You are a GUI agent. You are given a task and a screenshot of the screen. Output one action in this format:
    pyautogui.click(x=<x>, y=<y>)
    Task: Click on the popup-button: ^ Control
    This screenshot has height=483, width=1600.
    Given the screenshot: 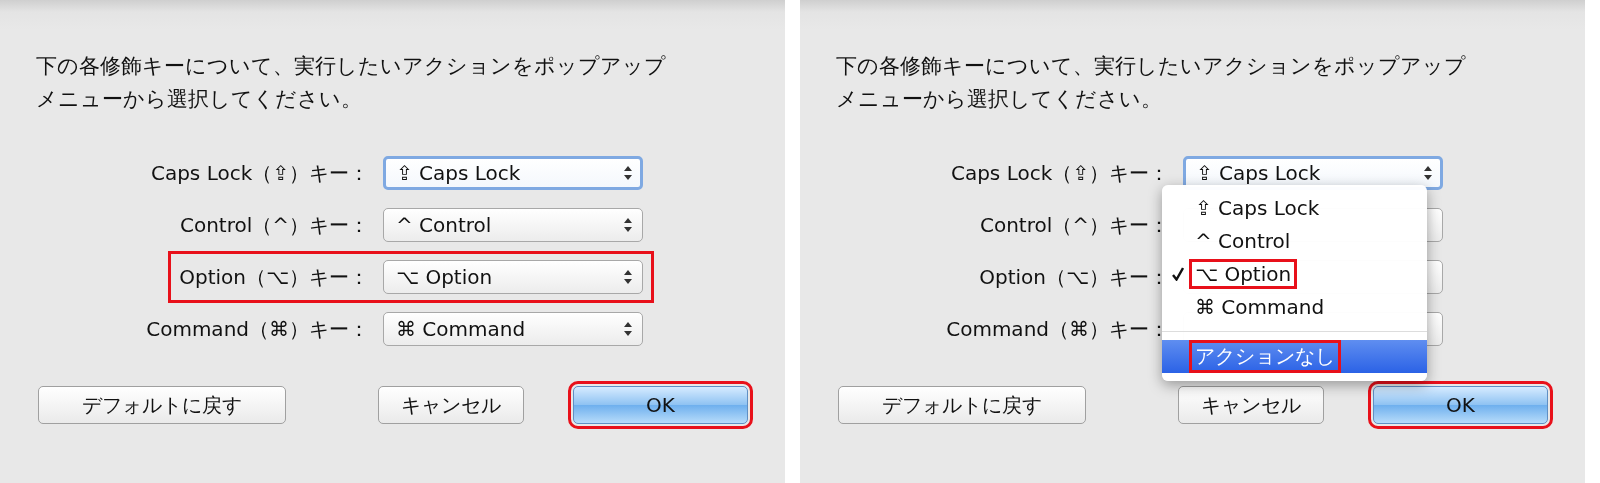 What is the action you would take?
    pyautogui.click(x=513, y=225)
    